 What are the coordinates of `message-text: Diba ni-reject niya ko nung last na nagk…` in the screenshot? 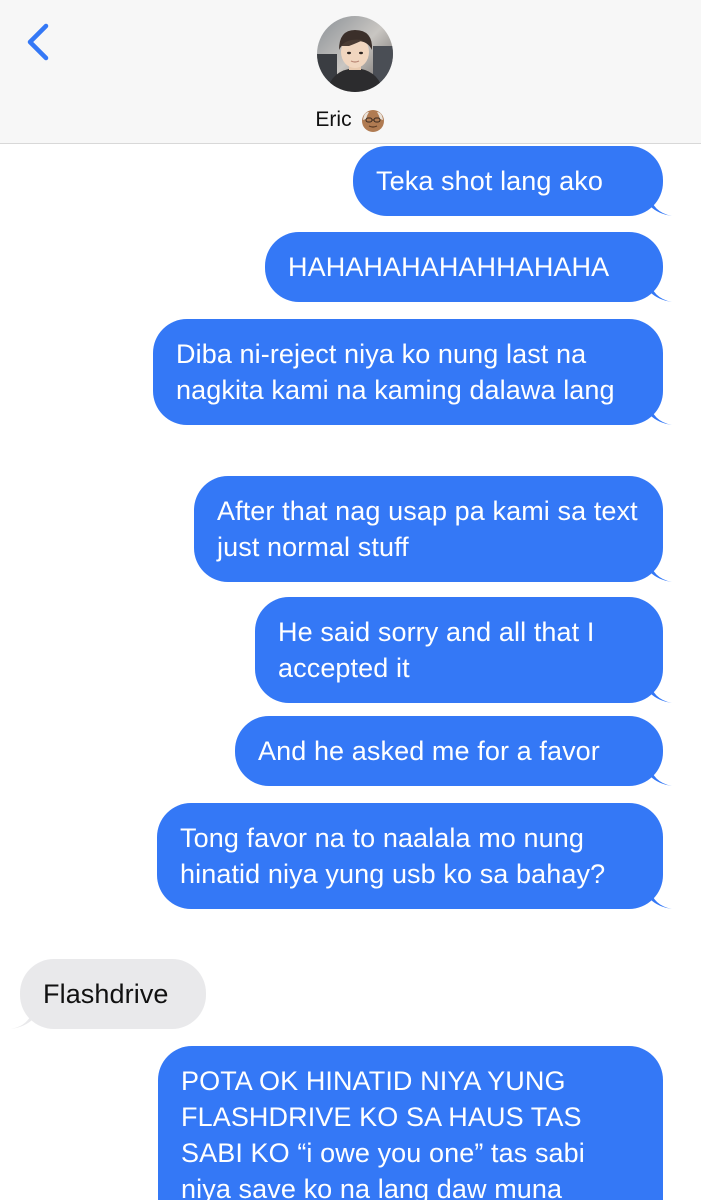 It's located at (395, 372).